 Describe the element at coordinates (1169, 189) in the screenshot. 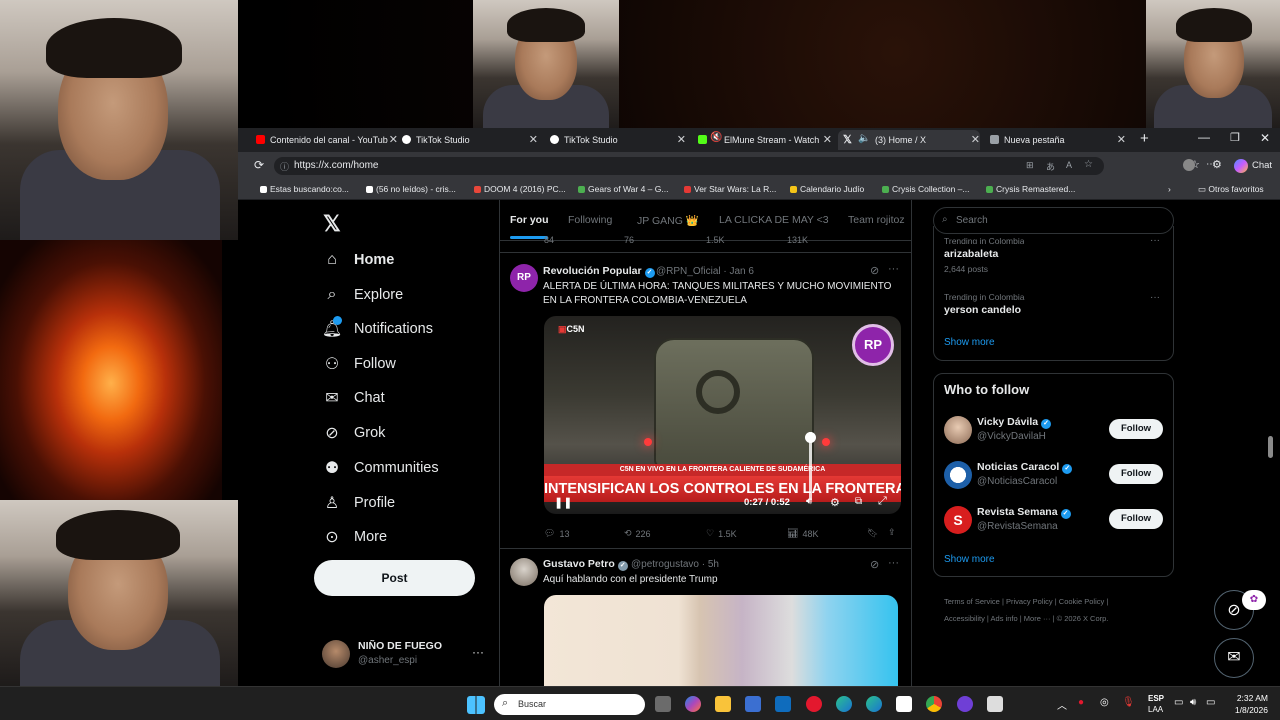

I see `chevron-right-icon: ›` at that location.